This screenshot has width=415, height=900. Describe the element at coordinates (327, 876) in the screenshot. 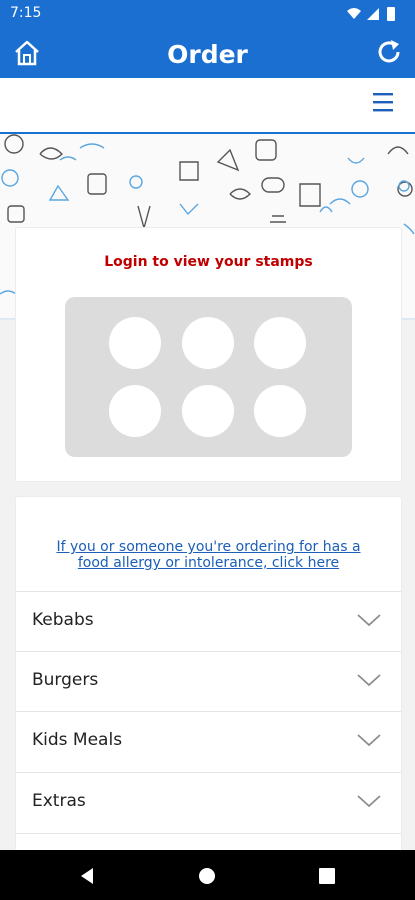

I see `recents-icon` at that location.